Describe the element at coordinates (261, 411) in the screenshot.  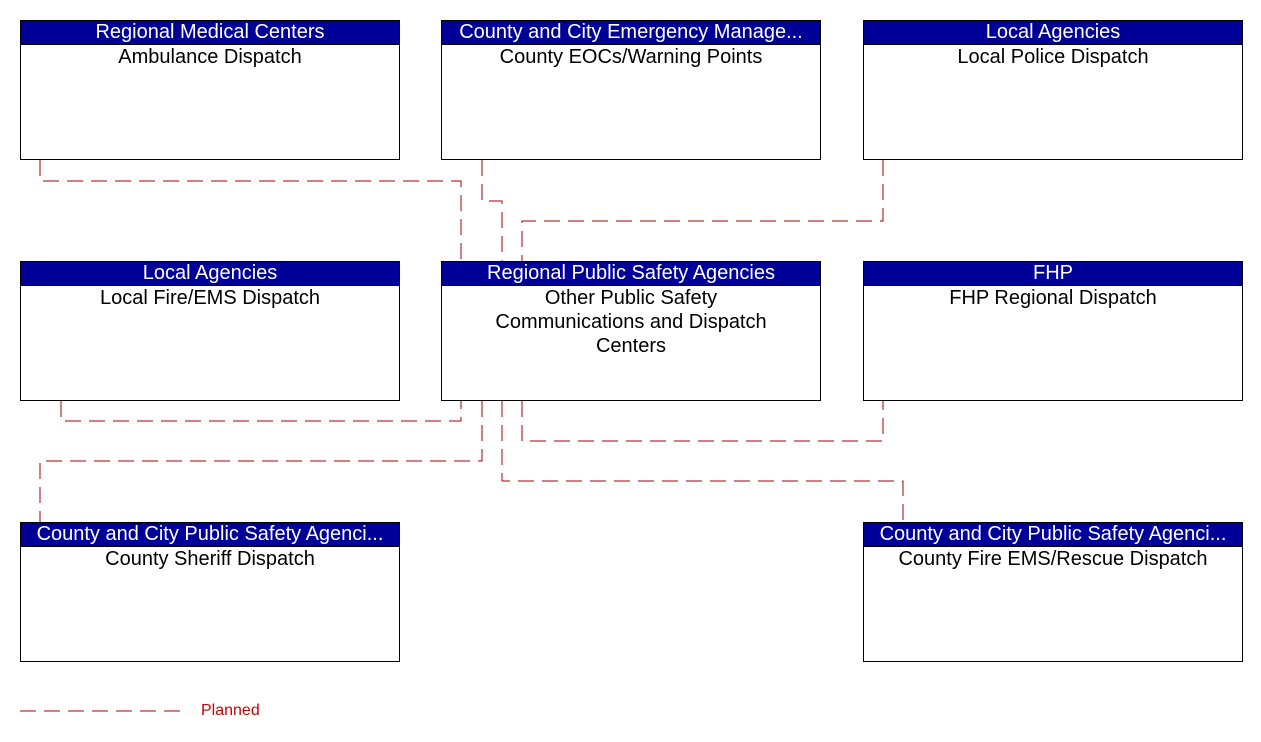
I see `connection-local-fire` at that location.